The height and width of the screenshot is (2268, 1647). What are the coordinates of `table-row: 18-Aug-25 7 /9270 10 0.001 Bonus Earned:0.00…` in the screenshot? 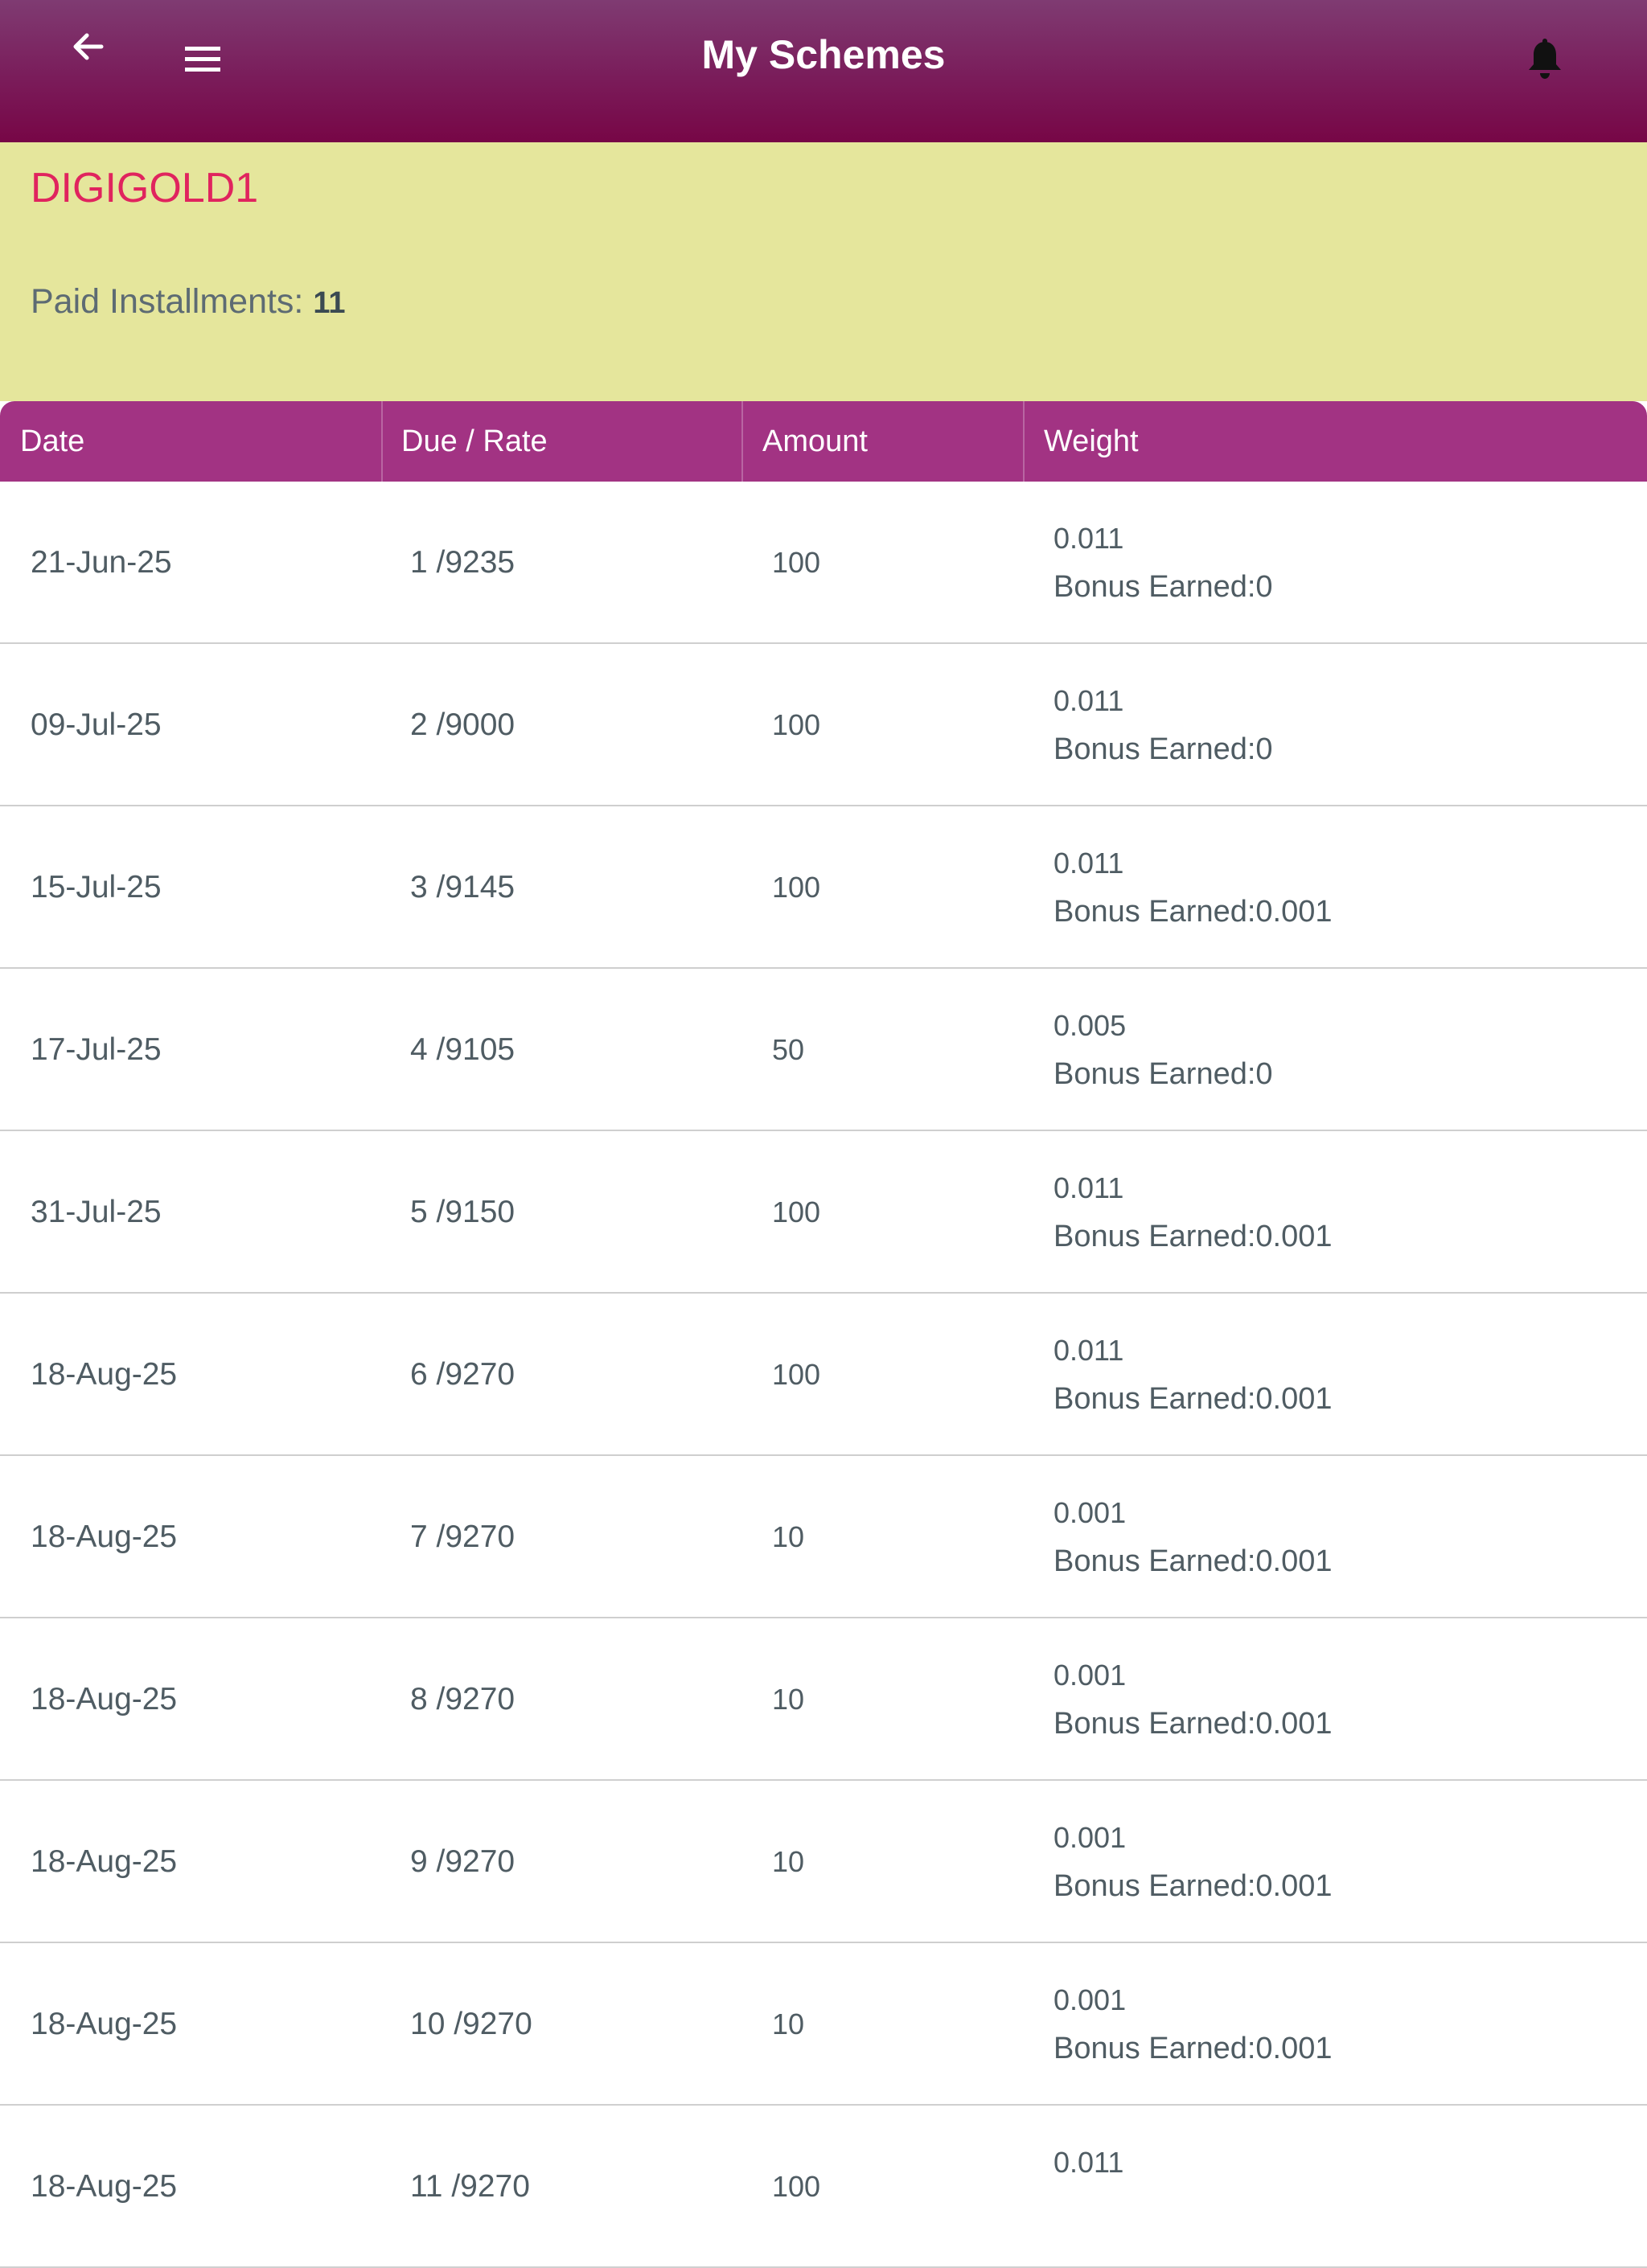 It's located at (823, 1537).